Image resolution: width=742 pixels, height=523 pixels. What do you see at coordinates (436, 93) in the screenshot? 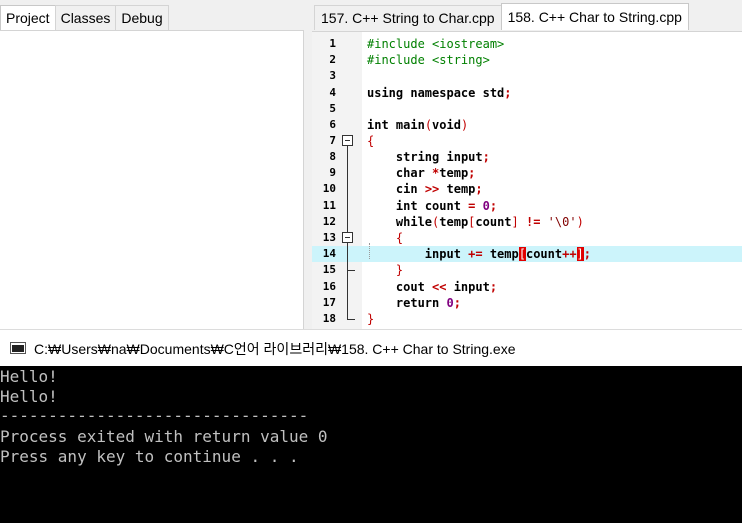
I see `code-token: using namespace std` at bounding box center [436, 93].